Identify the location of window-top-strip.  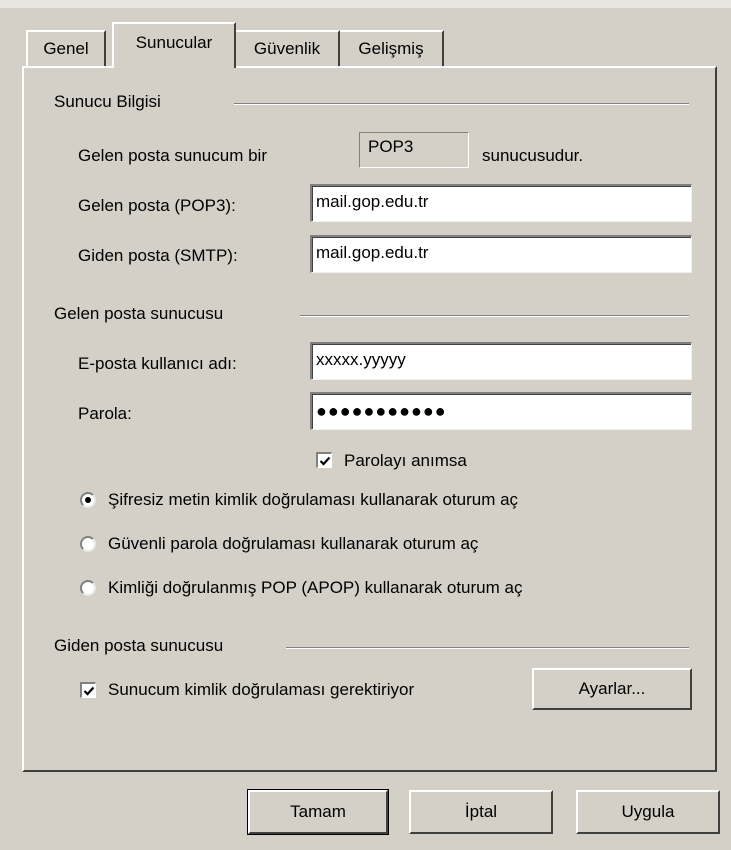
(365, 4).